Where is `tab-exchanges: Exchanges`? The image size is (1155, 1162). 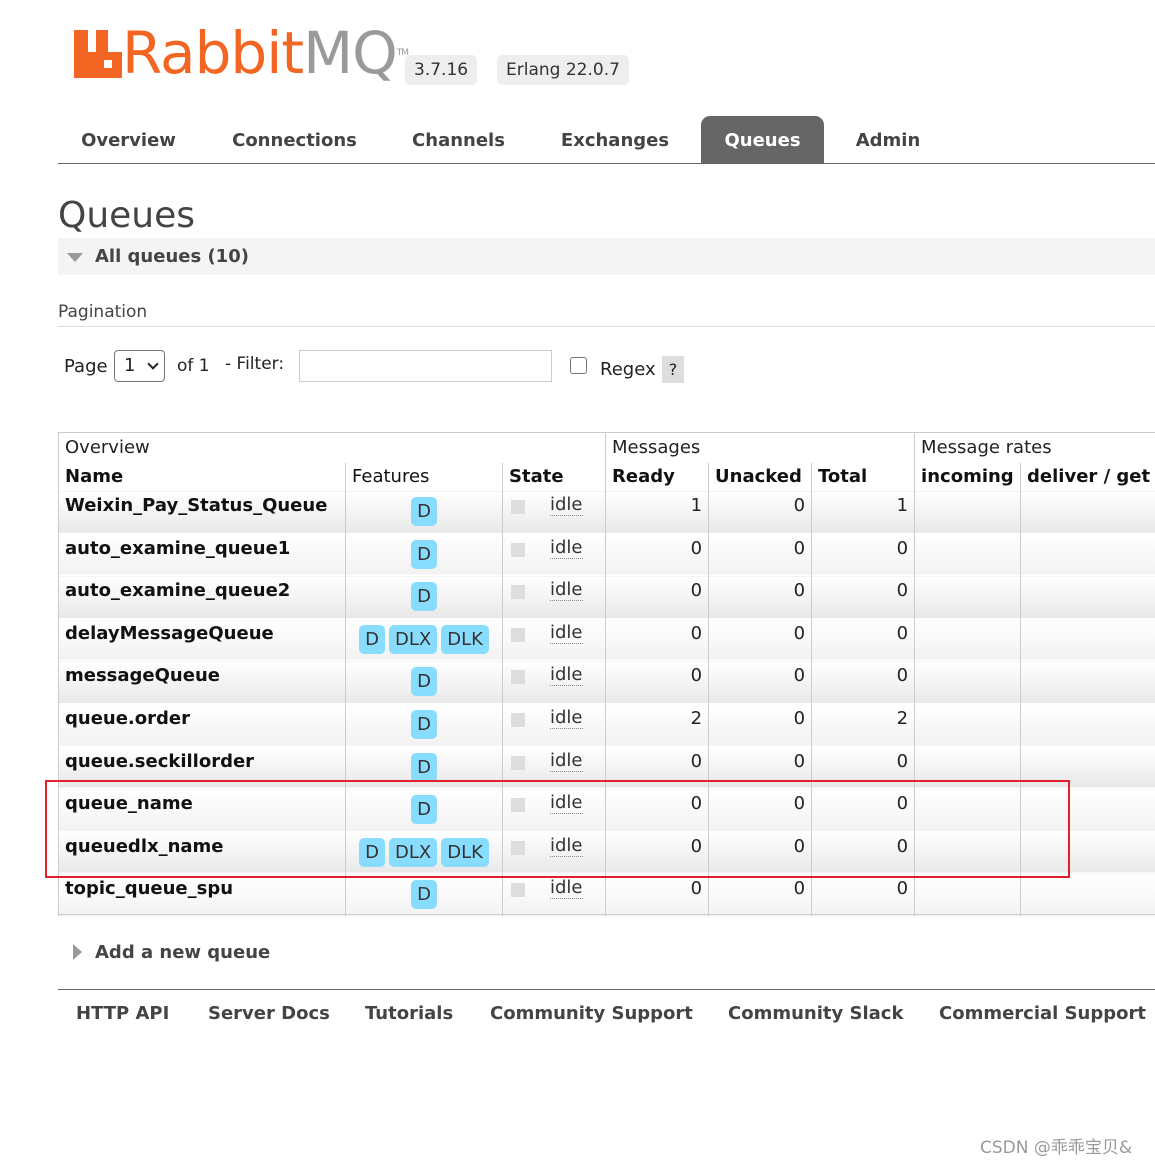 tab-exchanges: Exchanges is located at coordinates (615, 139).